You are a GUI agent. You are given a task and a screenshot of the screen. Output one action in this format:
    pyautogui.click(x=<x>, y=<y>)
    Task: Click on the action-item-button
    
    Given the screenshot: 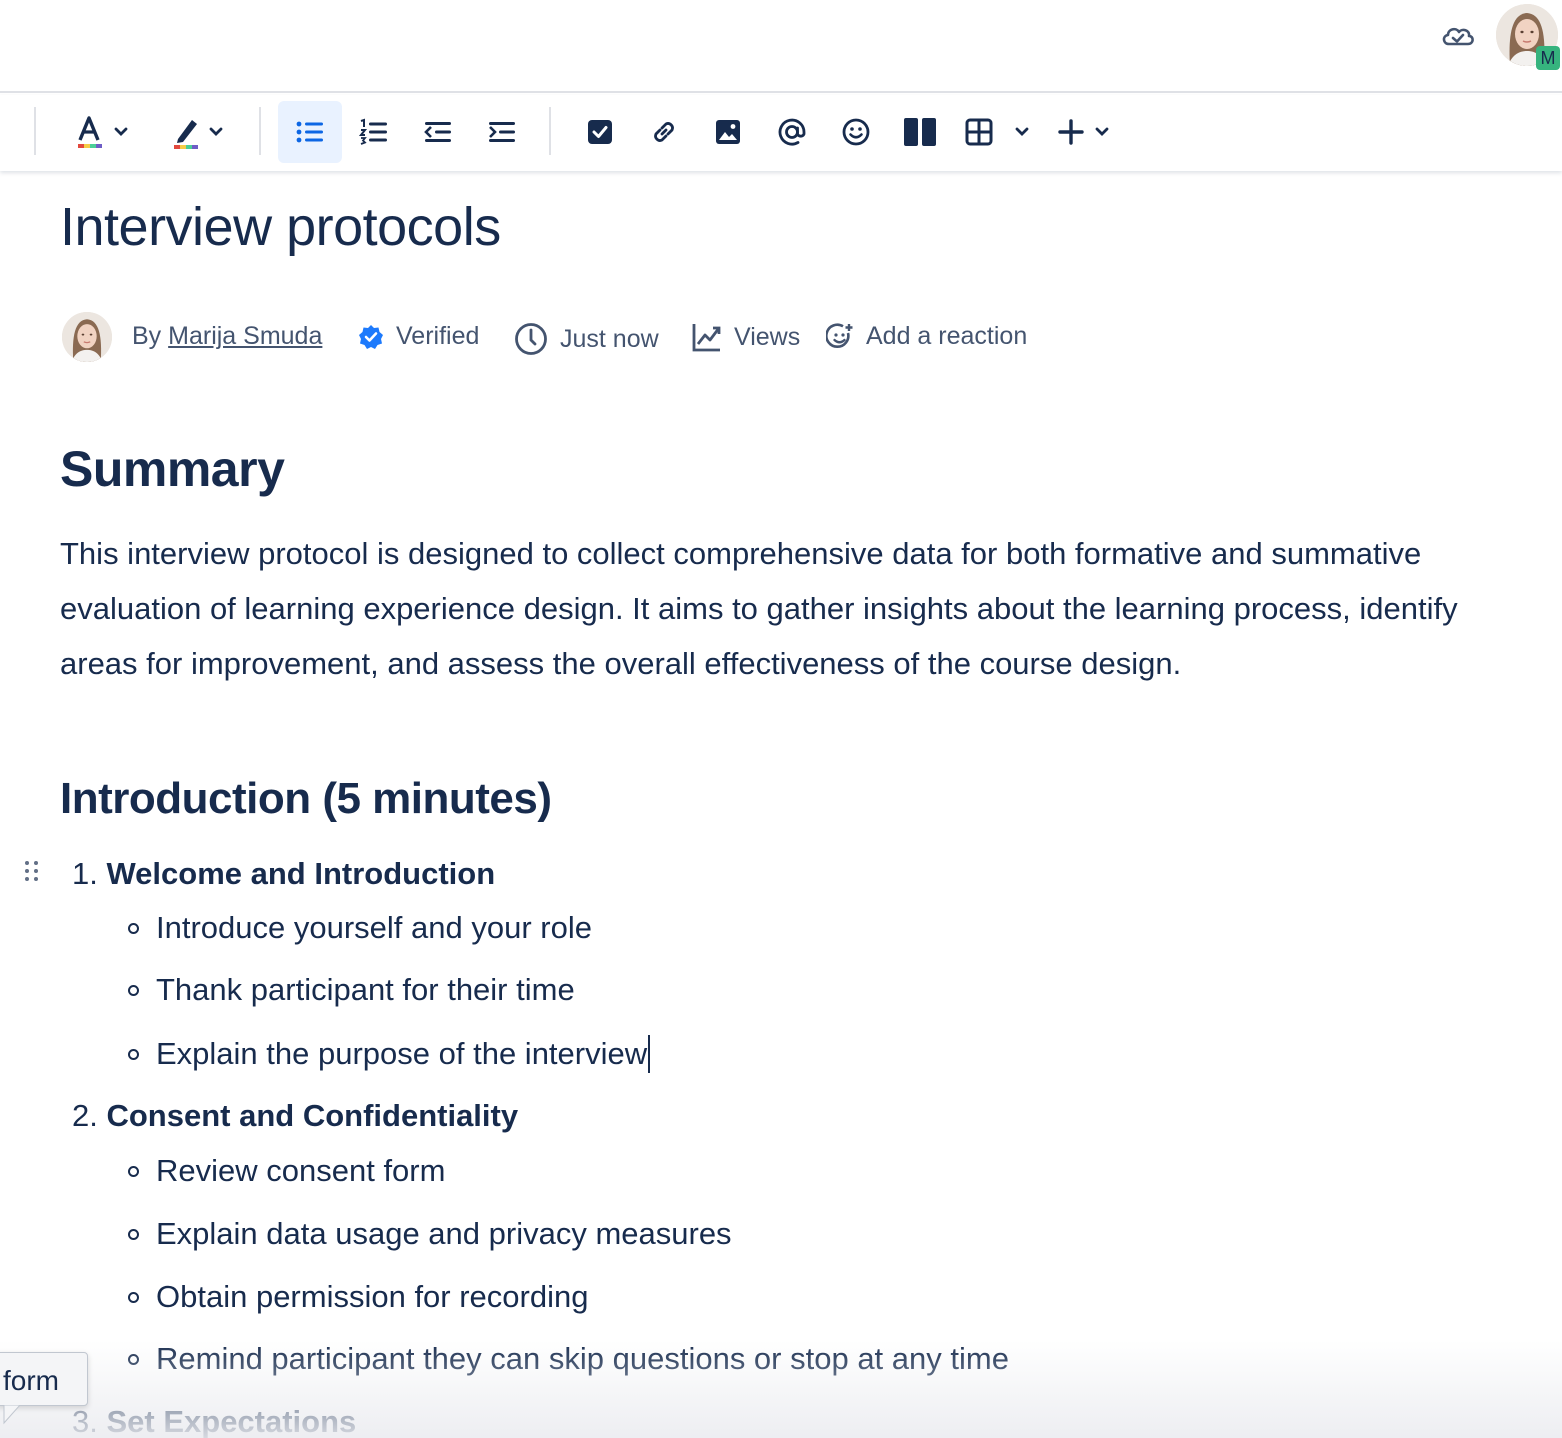 What is the action you would take?
    pyautogui.click(x=600, y=132)
    